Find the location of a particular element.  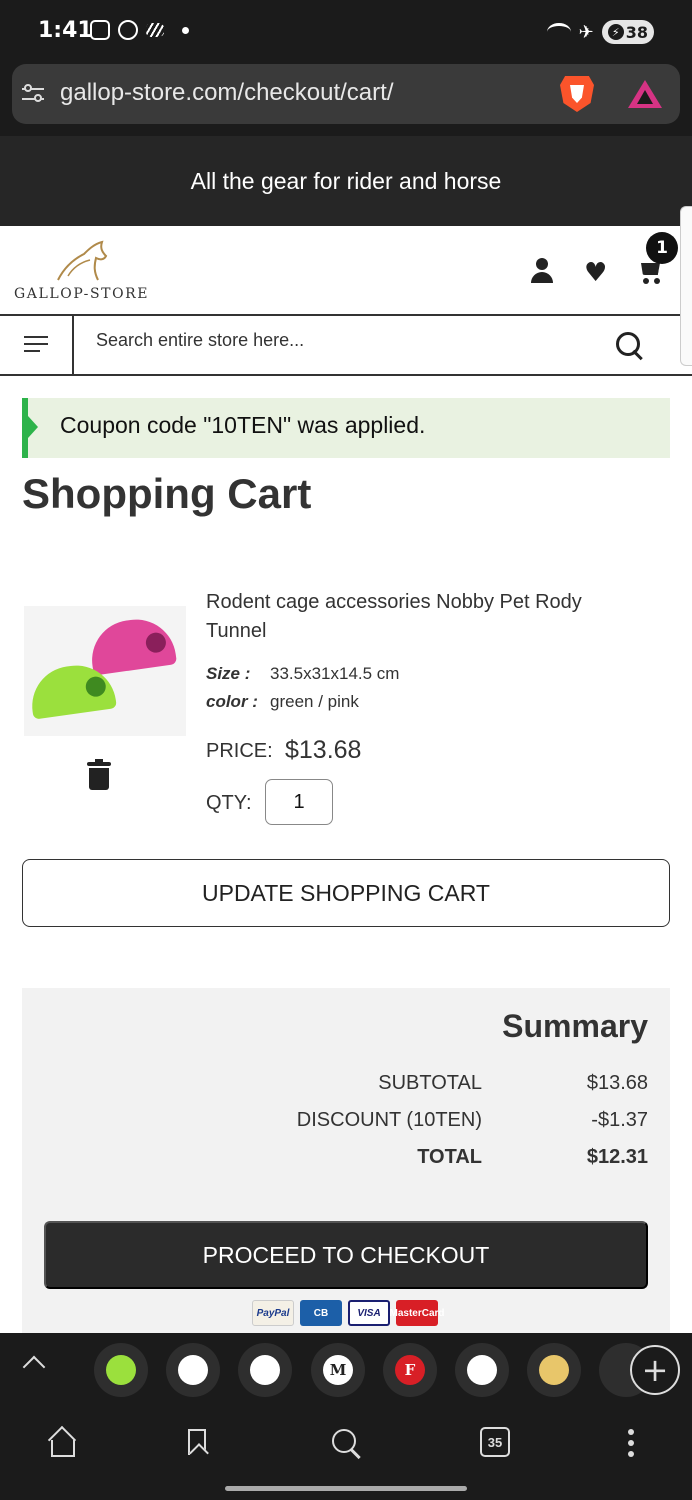

search-bar is located at coordinates (346, 346).